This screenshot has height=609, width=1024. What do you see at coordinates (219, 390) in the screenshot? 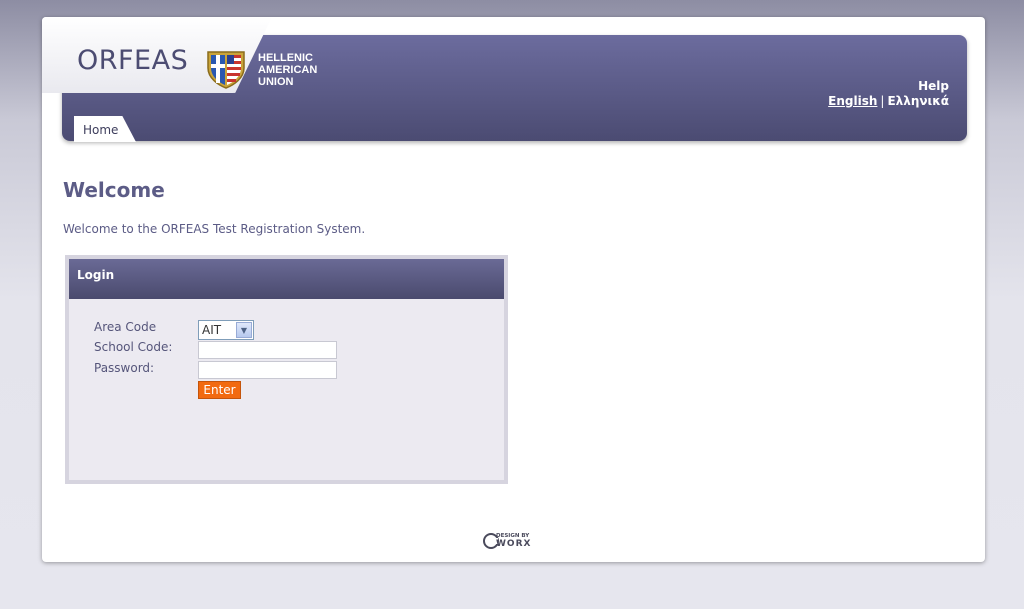
I see `enter-button: Enter` at bounding box center [219, 390].